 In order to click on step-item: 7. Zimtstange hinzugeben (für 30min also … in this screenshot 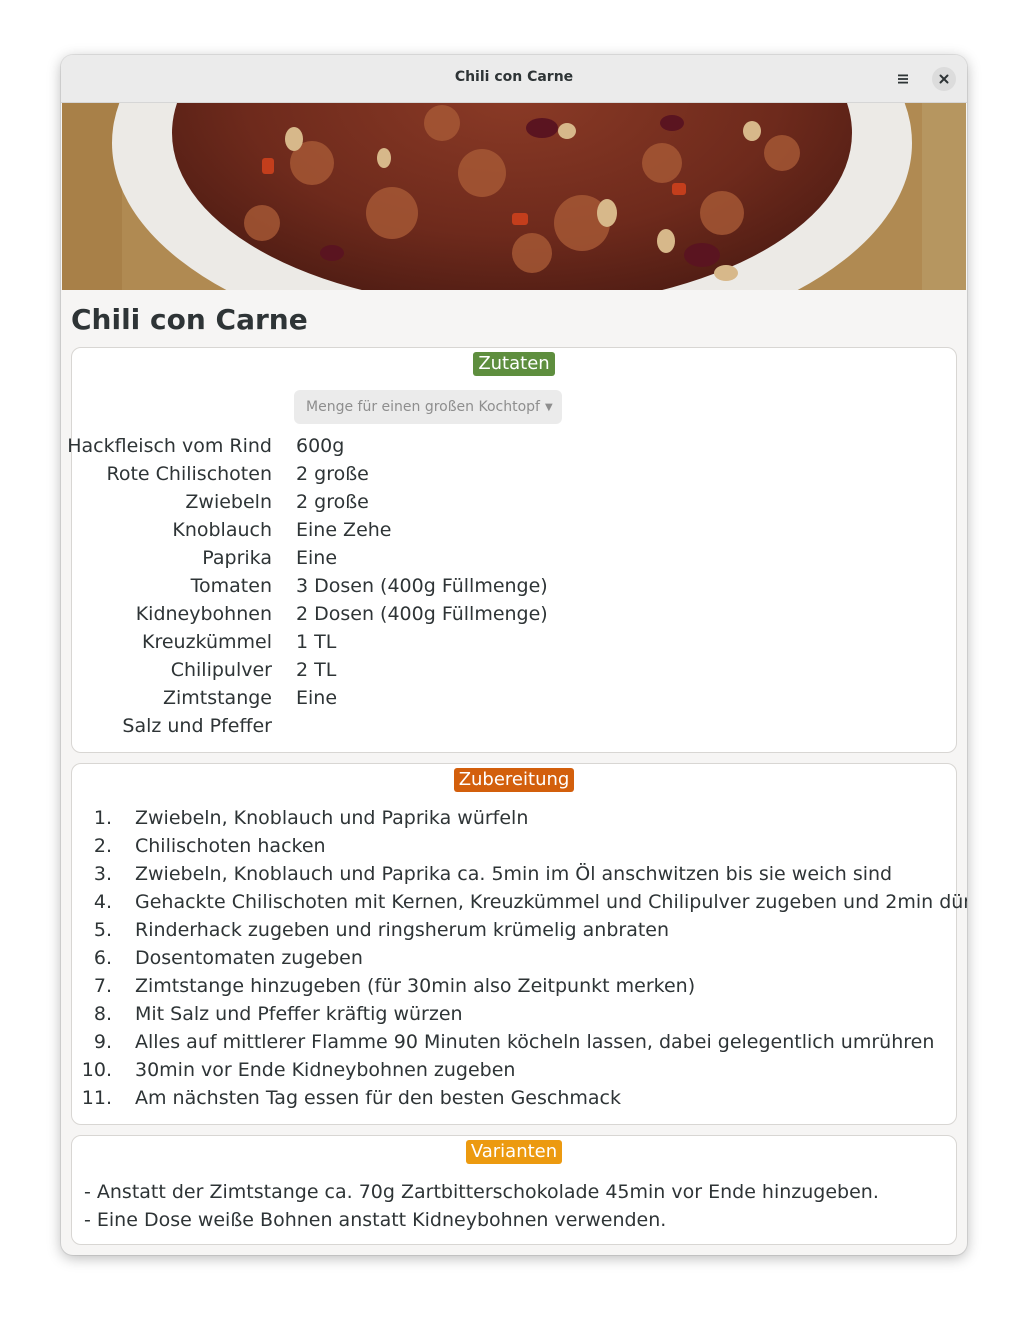, I will do `click(514, 989)`.